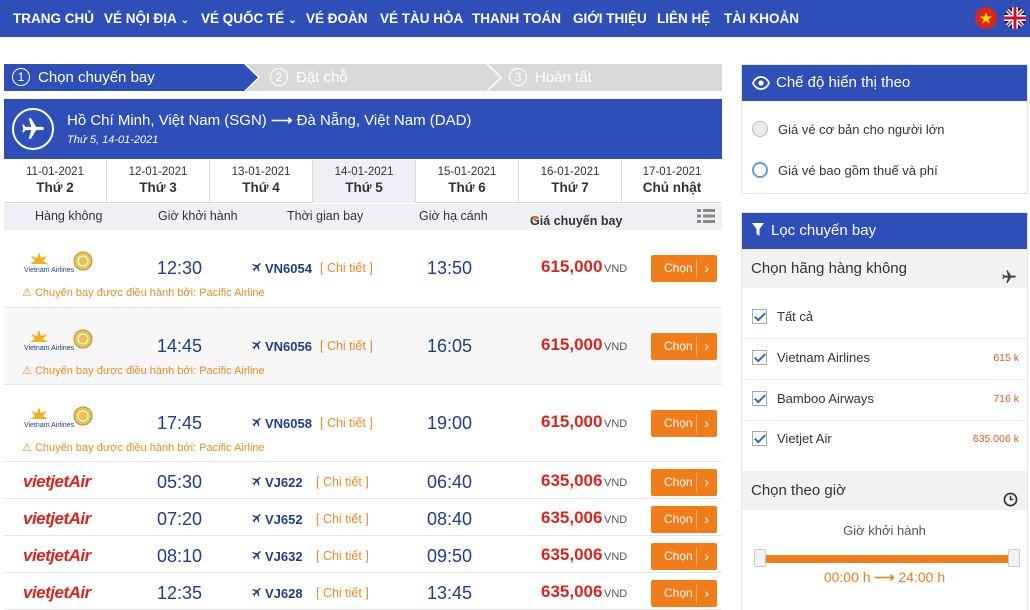 This screenshot has height=610, width=1030. I want to click on nav-label: VÉ TÀU HỎA, so click(422, 18).